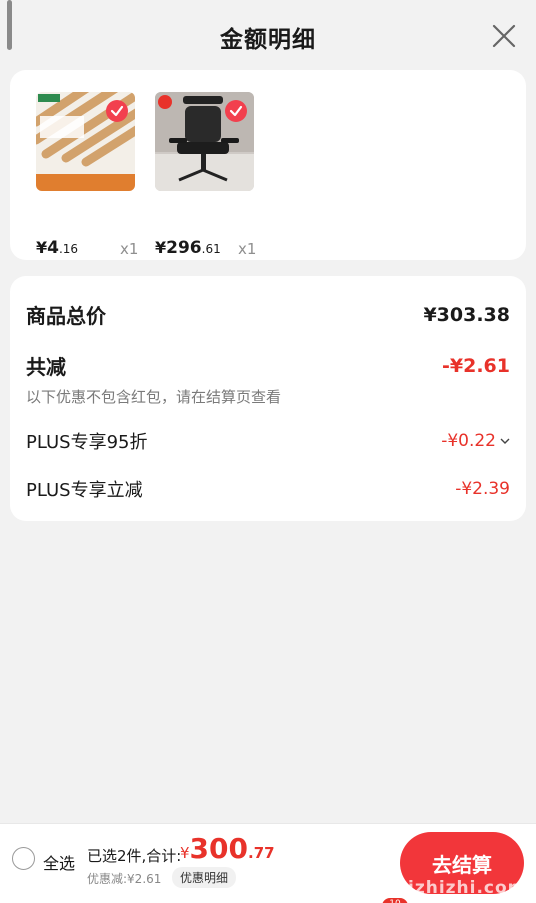  Describe the element at coordinates (154, 397) in the screenshot. I see `reduction-note: 以下优惠不包含红包，请在结算页查看` at that location.